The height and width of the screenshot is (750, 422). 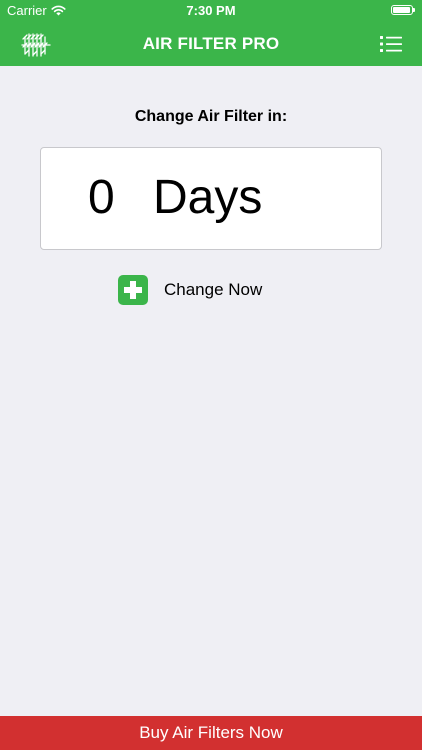 I want to click on status-time: 7:30 PM, so click(x=211, y=10).